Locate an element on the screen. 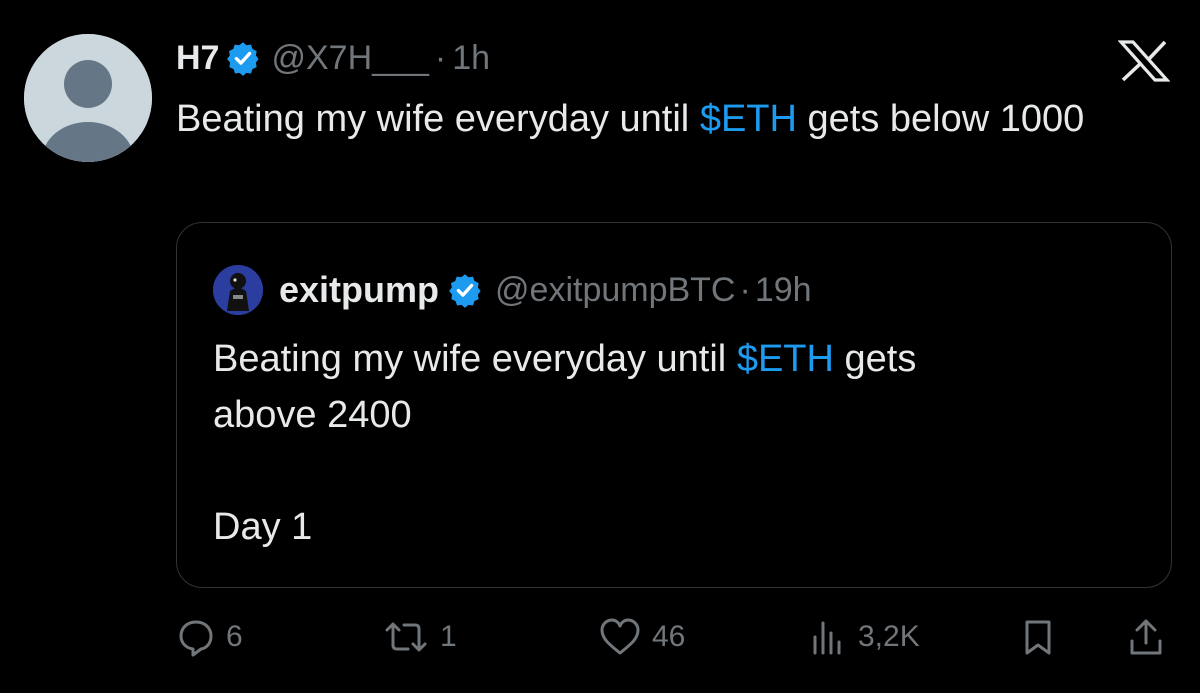 The height and width of the screenshot is (693, 1200). reply-icon is located at coordinates (196, 637).